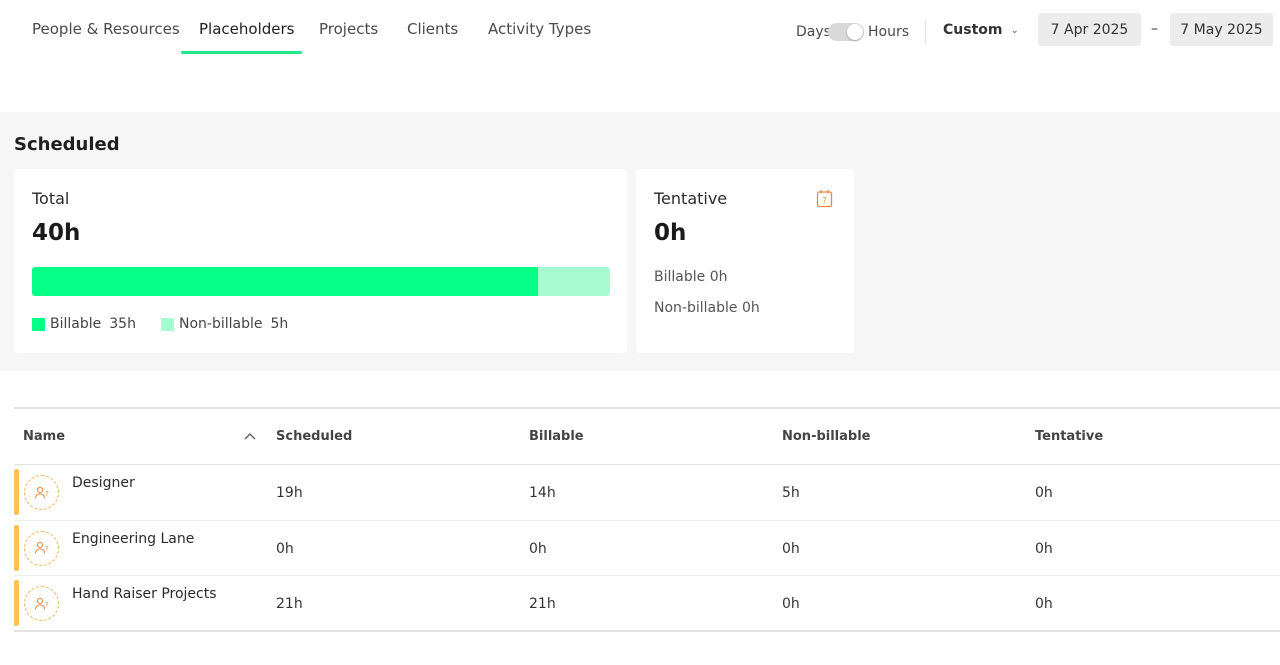 This screenshot has height=665, width=1280. Describe the element at coordinates (647, 493) in the screenshot. I see `table-row: ? Designer 19h 14h 5h 0h` at that location.